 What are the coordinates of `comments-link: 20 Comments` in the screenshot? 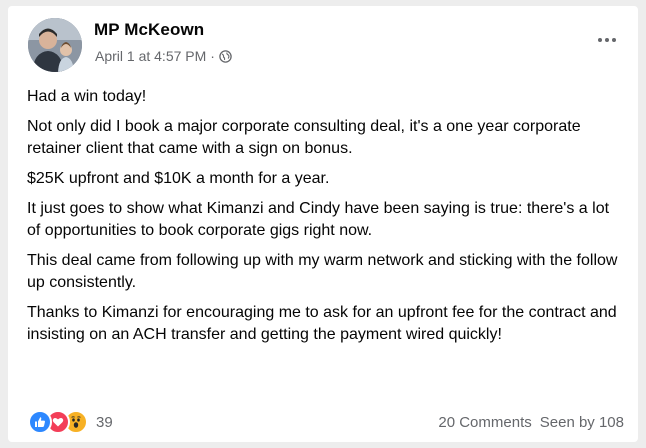 It's located at (484, 422).